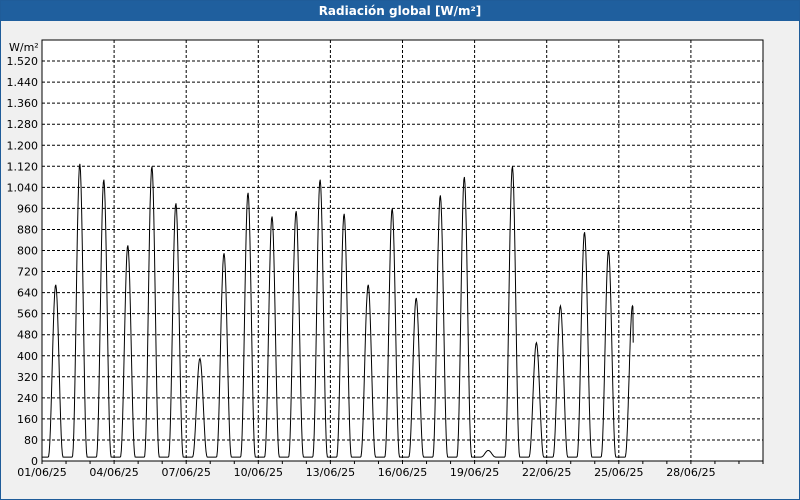 This screenshot has width=800, height=500. I want to click on x-tick-label: 19/06/25, so click(474, 472).